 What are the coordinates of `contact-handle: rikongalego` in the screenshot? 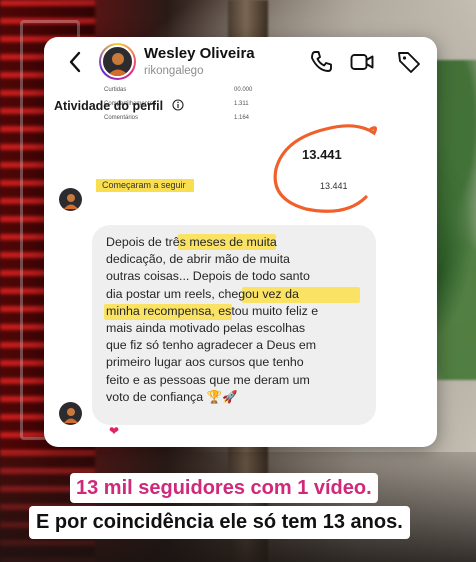 It's located at (174, 71).